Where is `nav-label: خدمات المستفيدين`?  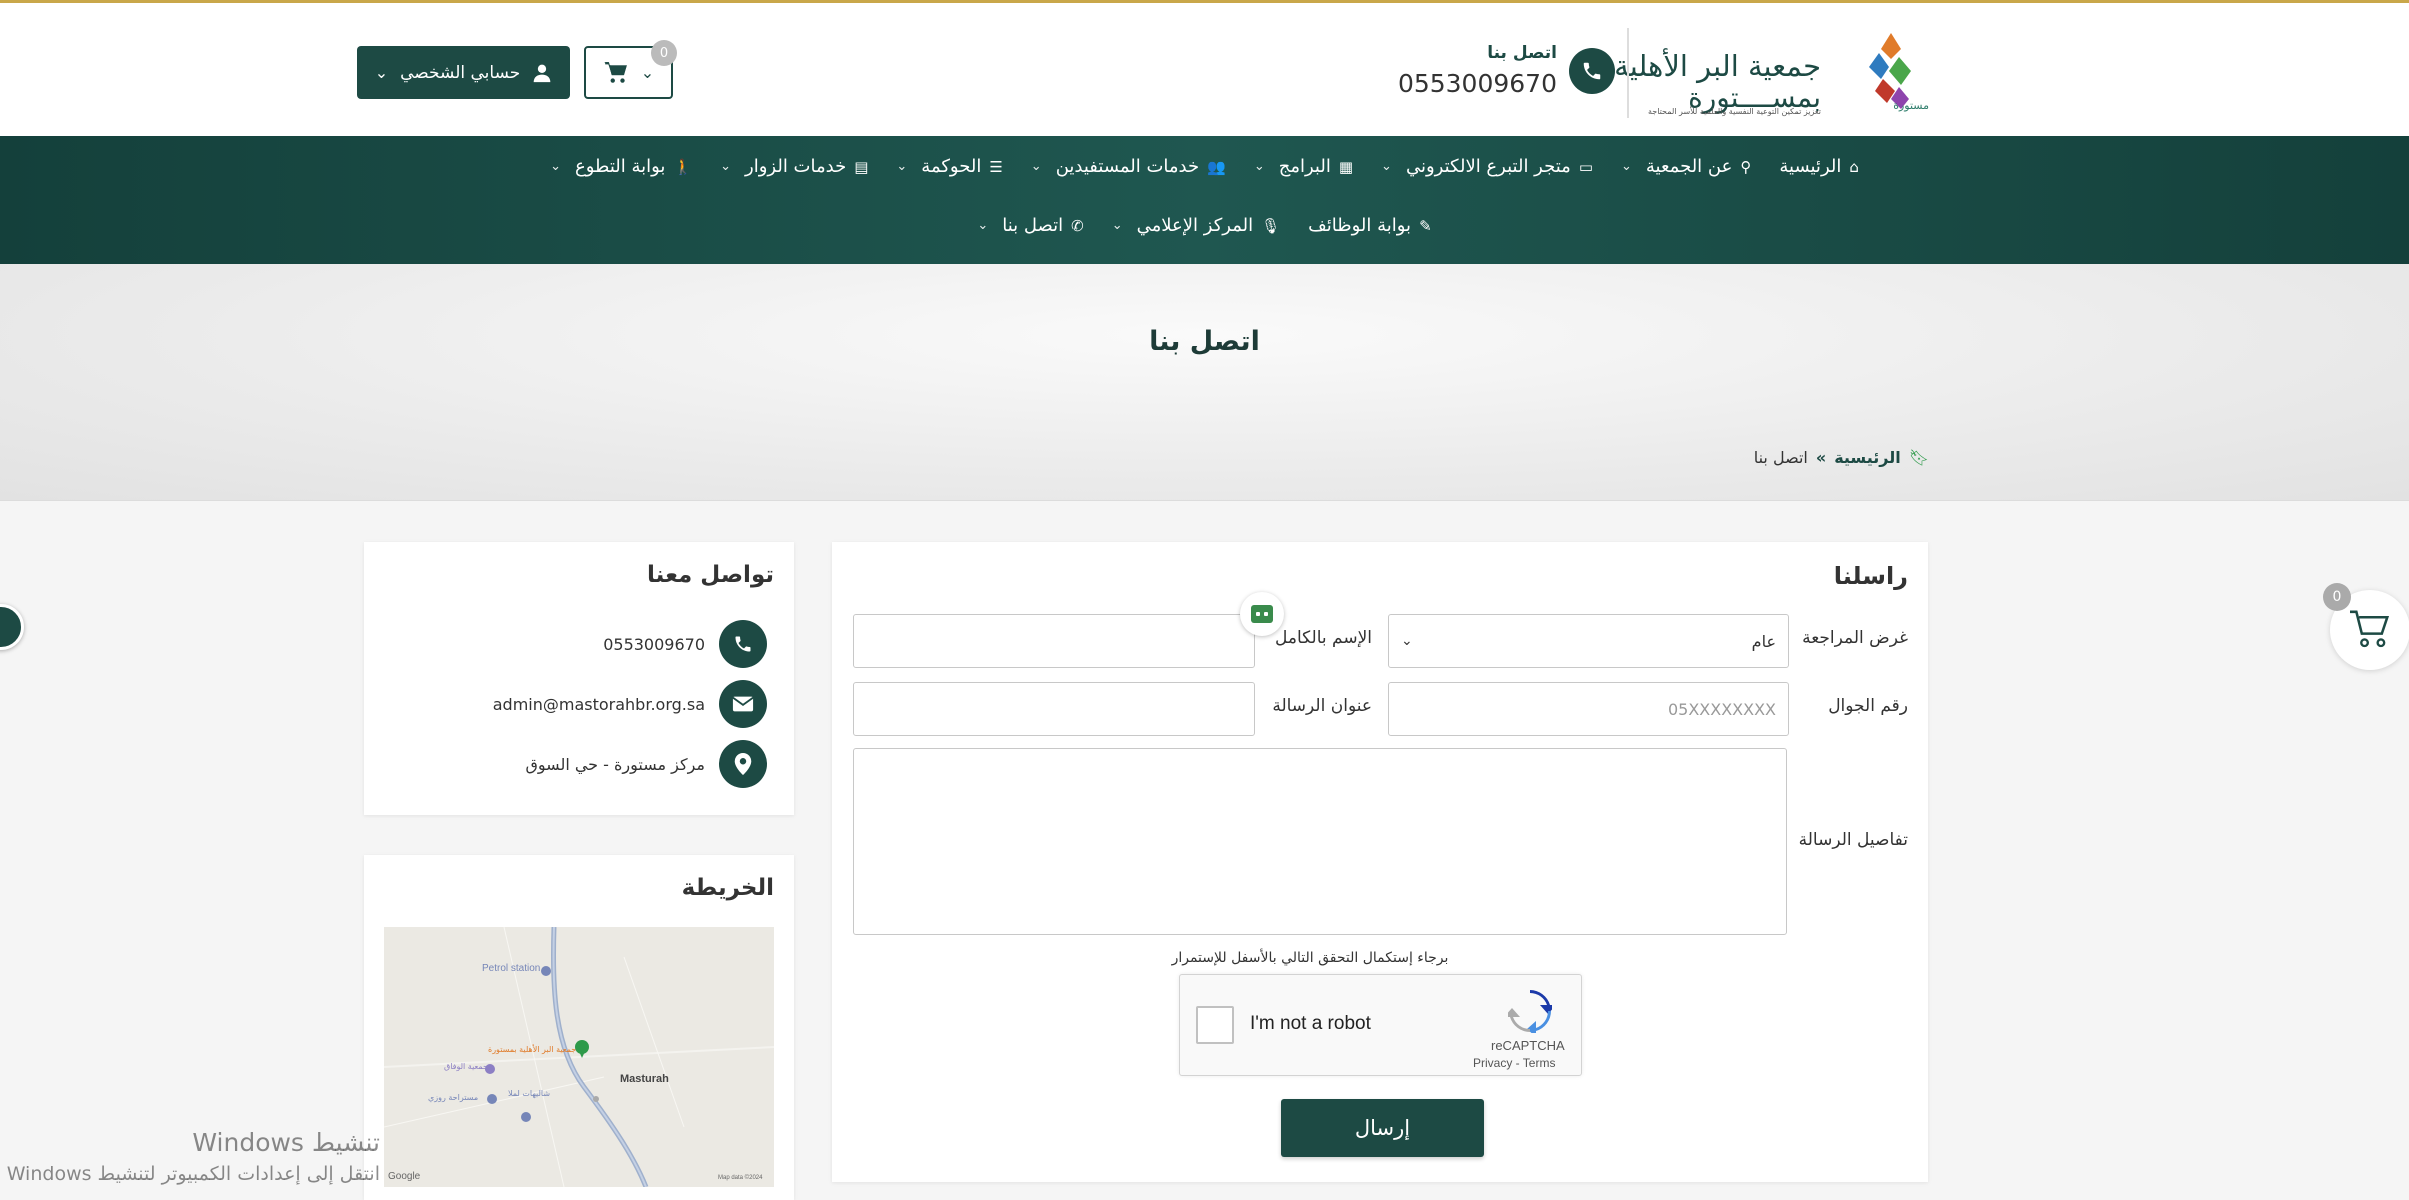
nav-label: خدمات المستفيدين is located at coordinates (1127, 166).